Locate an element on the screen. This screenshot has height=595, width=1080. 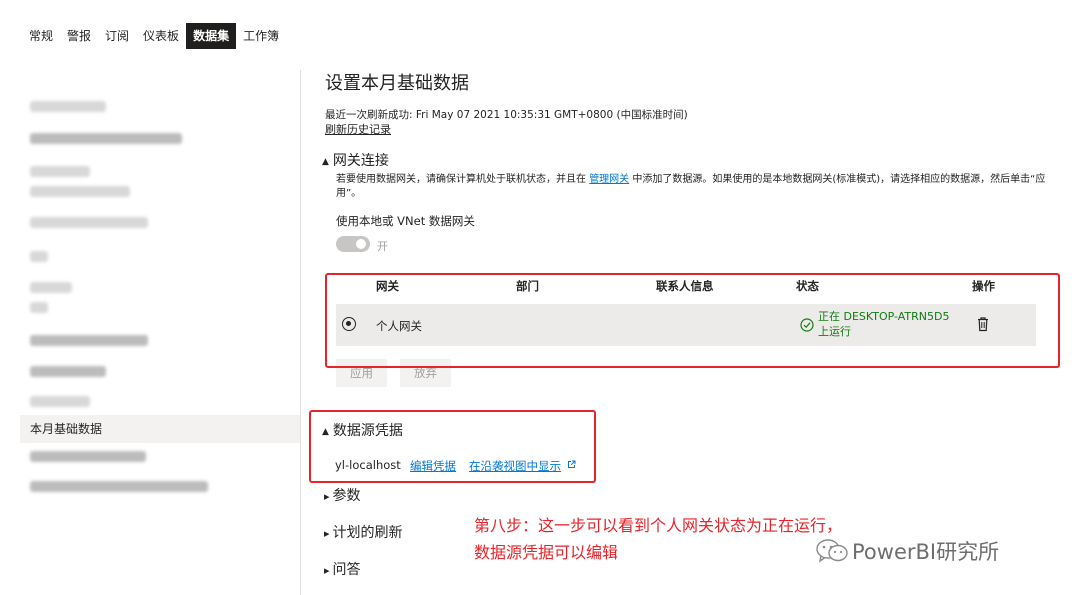
tab-subscriptions: 订阅 is located at coordinates (117, 36).